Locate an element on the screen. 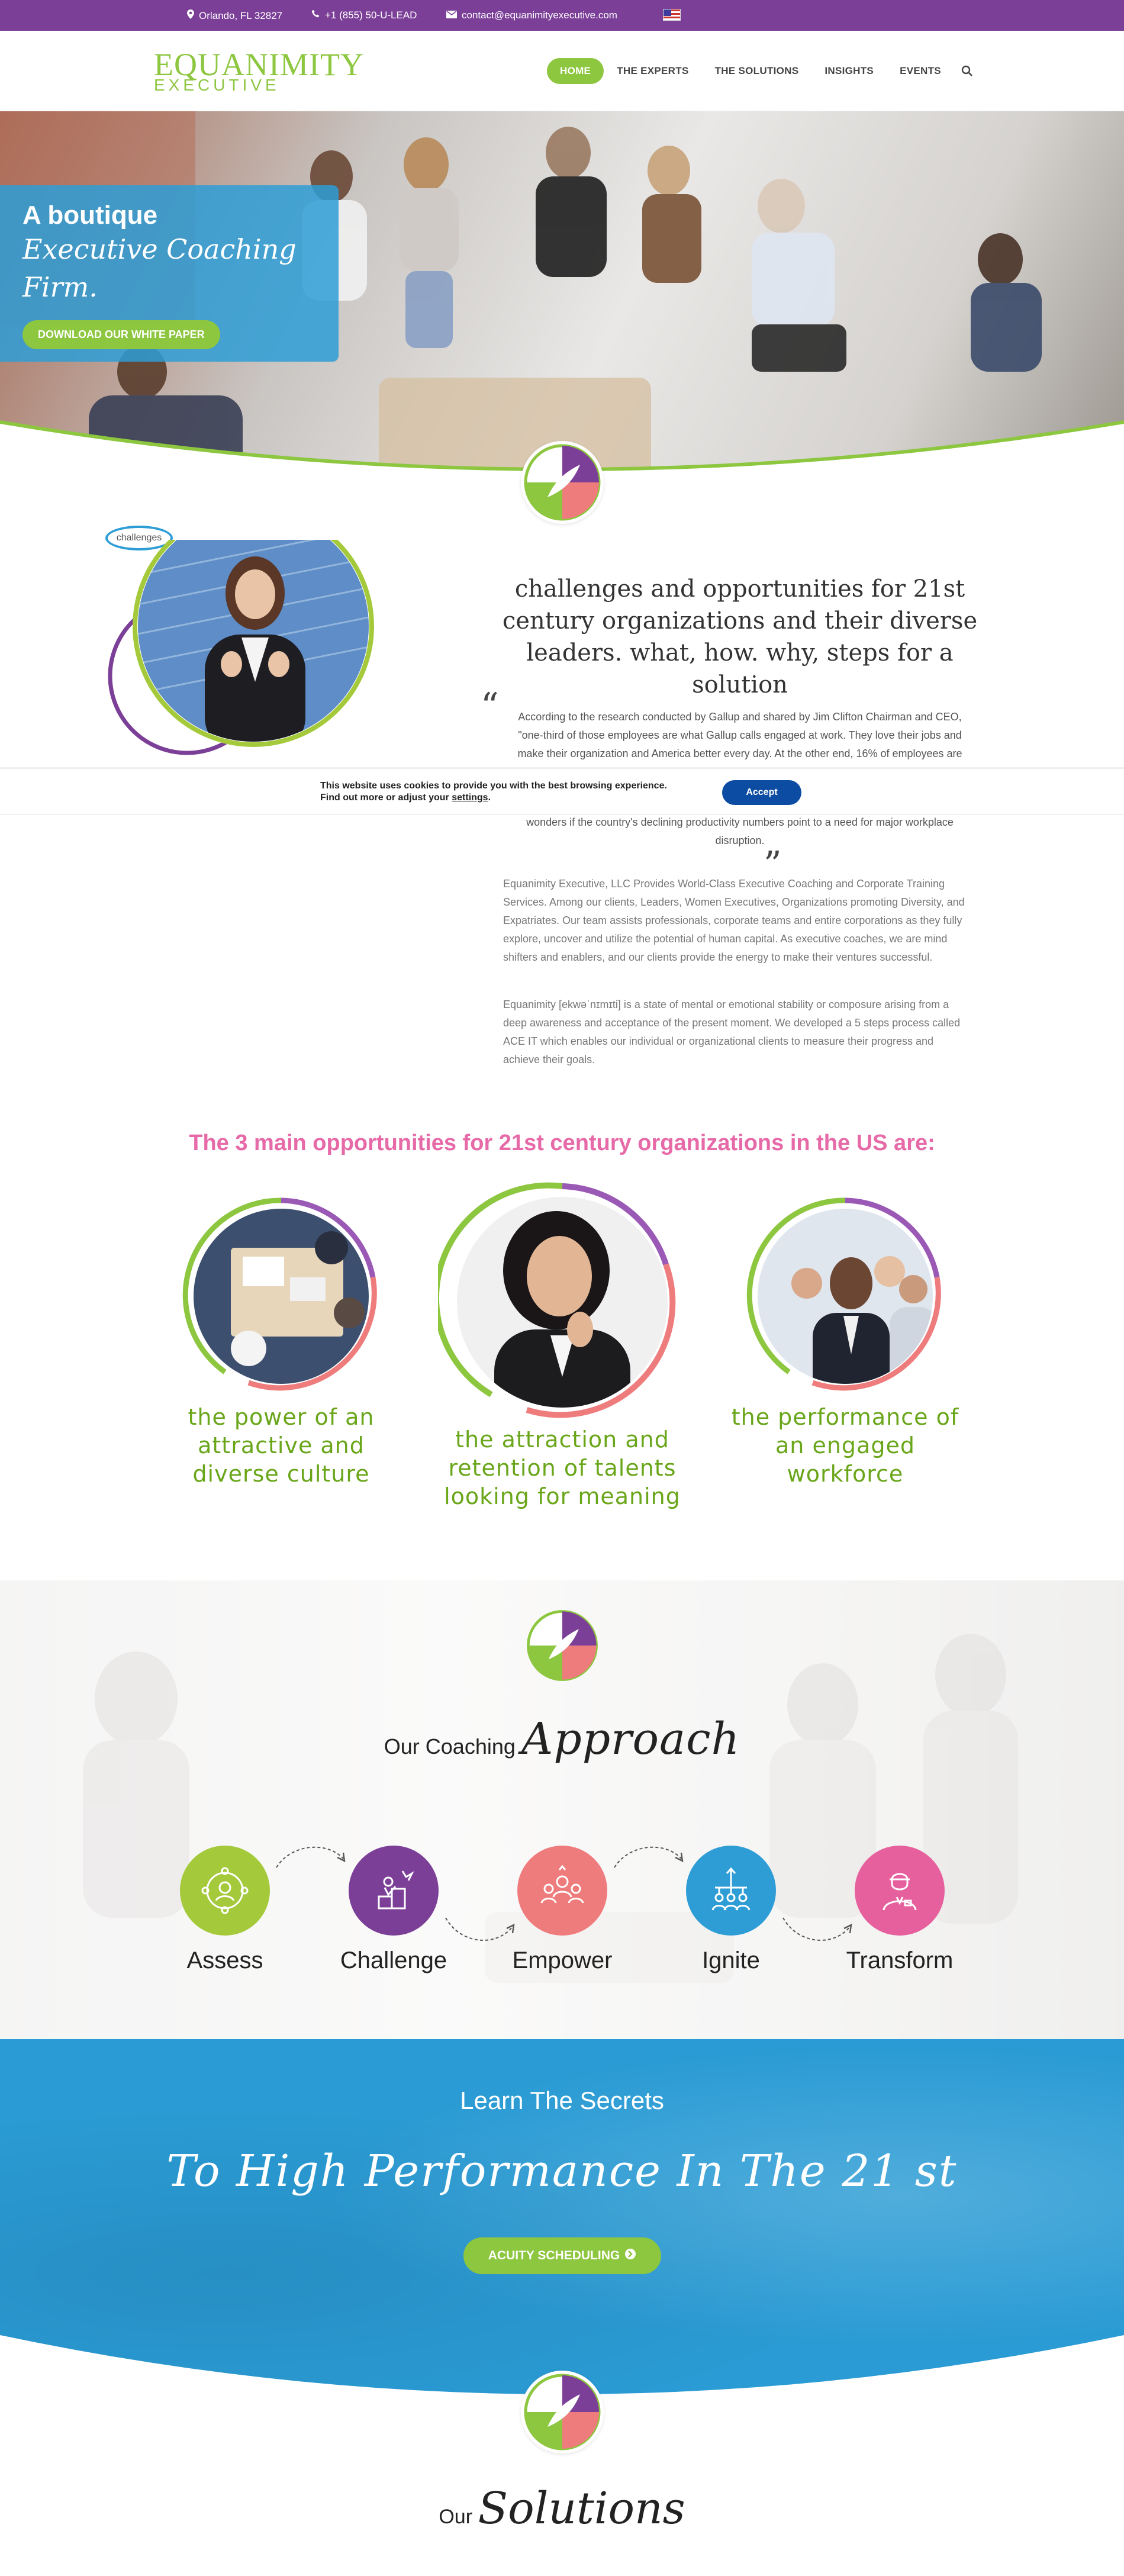 This screenshot has width=1124, height=2576. envelope-icon is located at coordinates (452, 15).